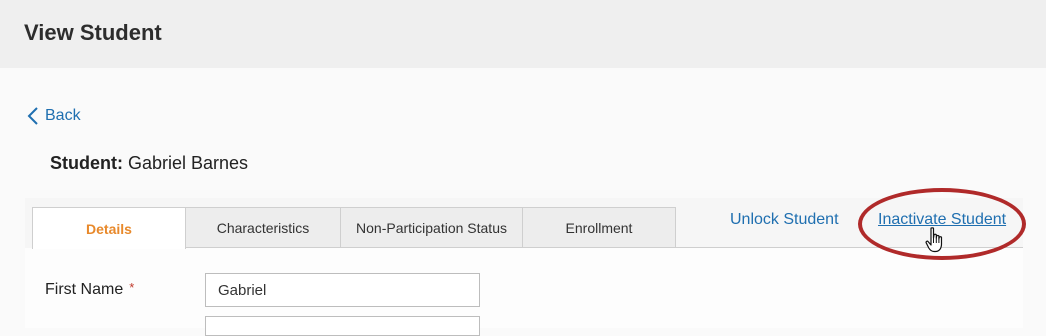 The height and width of the screenshot is (336, 1046). Describe the element at coordinates (93, 32) in the screenshot. I see `page-title: View Student` at that location.